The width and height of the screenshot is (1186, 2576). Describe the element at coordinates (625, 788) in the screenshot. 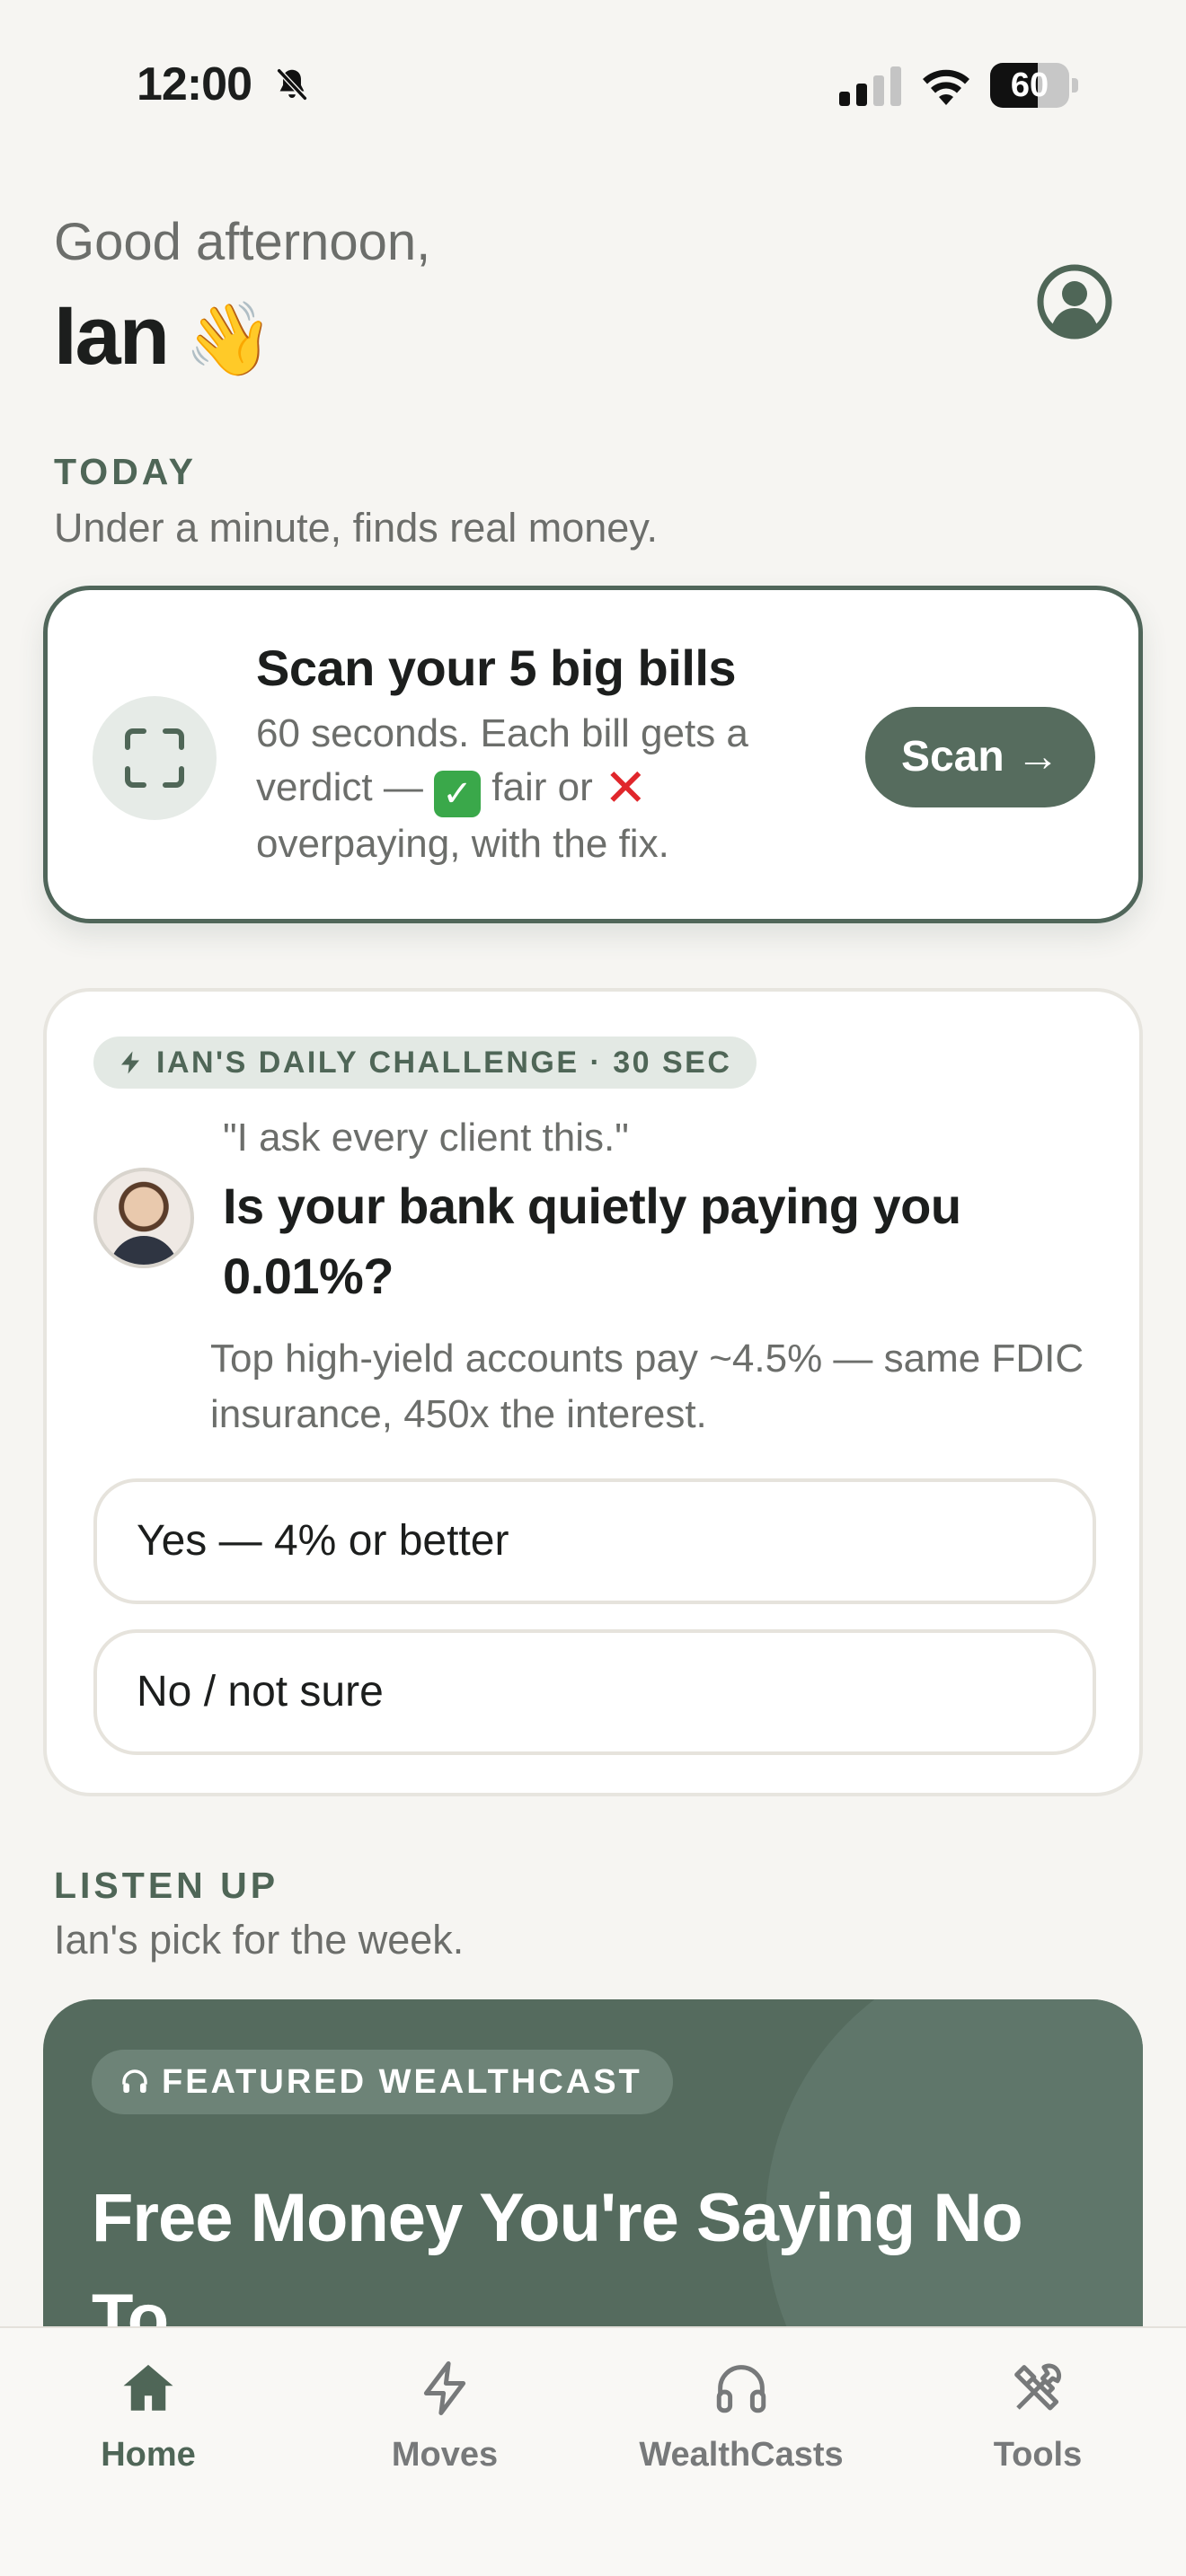

I see `cross-mark-icon: ✕` at that location.